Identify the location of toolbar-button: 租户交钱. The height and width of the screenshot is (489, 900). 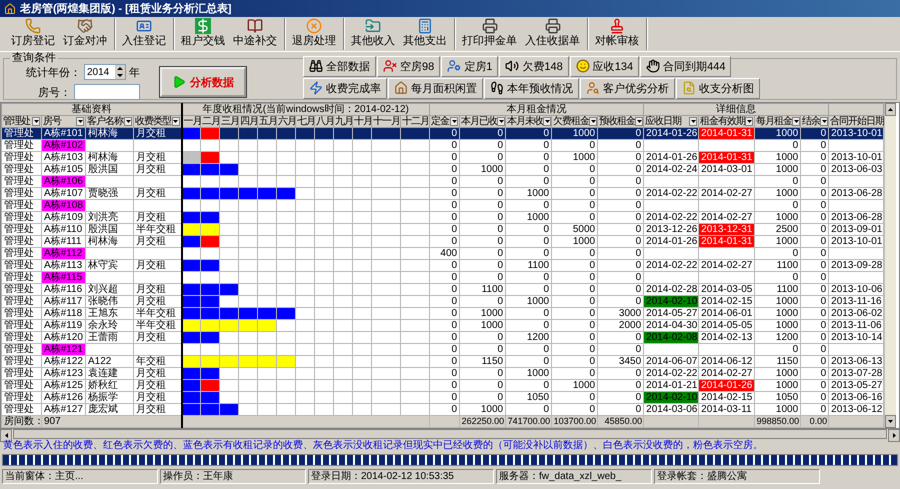
(203, 34).